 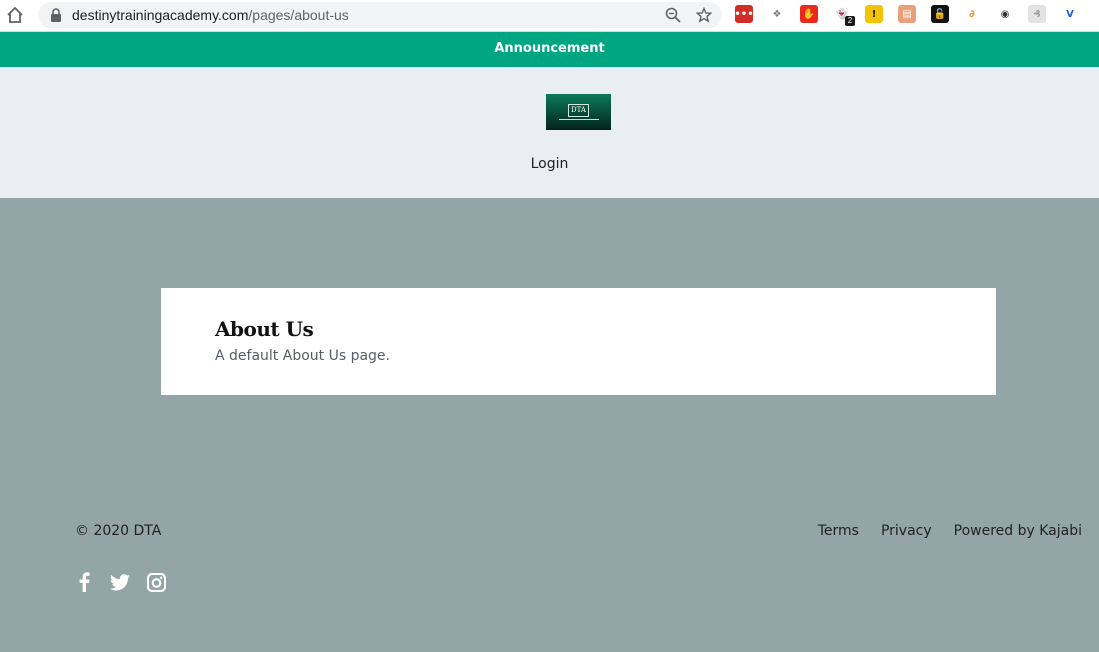 I want to click on social-links, so click(x=128, y=582).